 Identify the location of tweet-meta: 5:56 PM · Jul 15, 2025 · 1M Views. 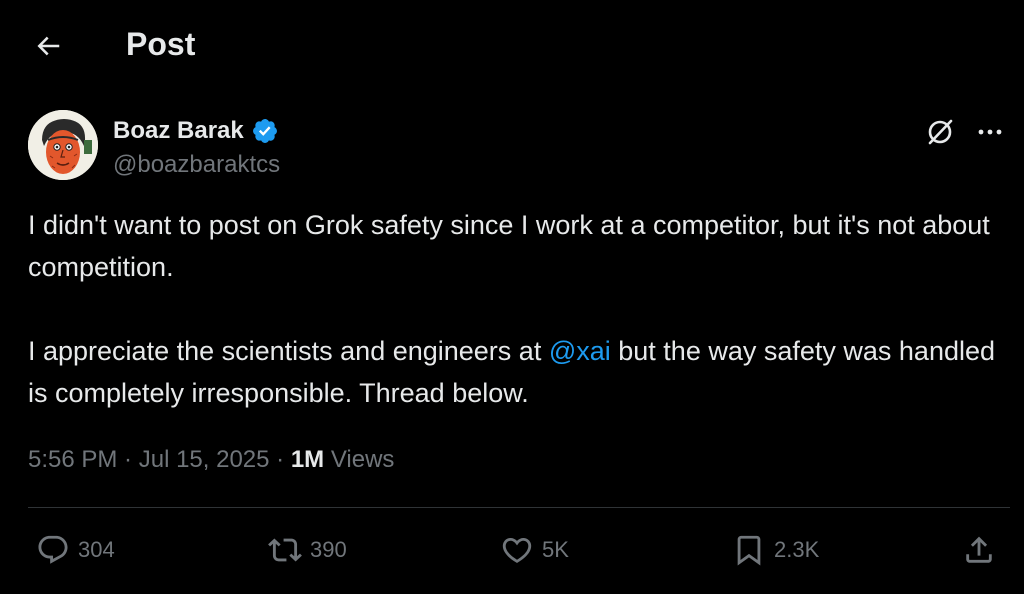
(211, 460).